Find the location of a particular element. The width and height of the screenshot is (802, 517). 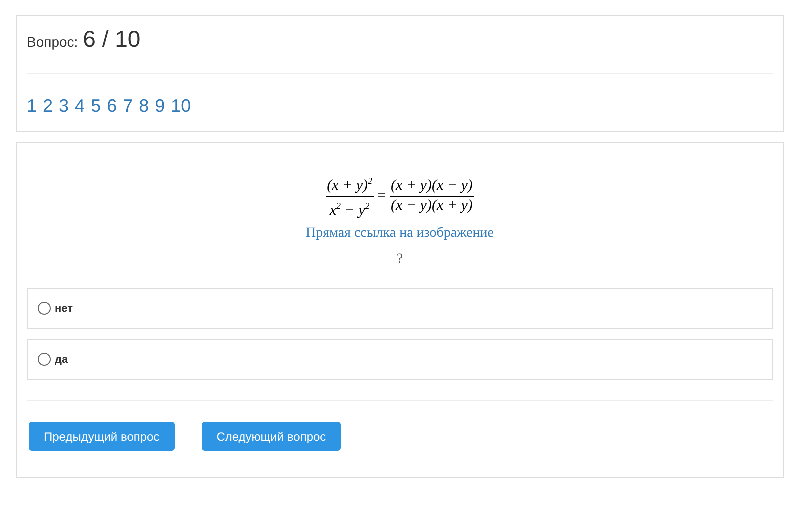

answer-option: нет is located at coordinates (400, 308).